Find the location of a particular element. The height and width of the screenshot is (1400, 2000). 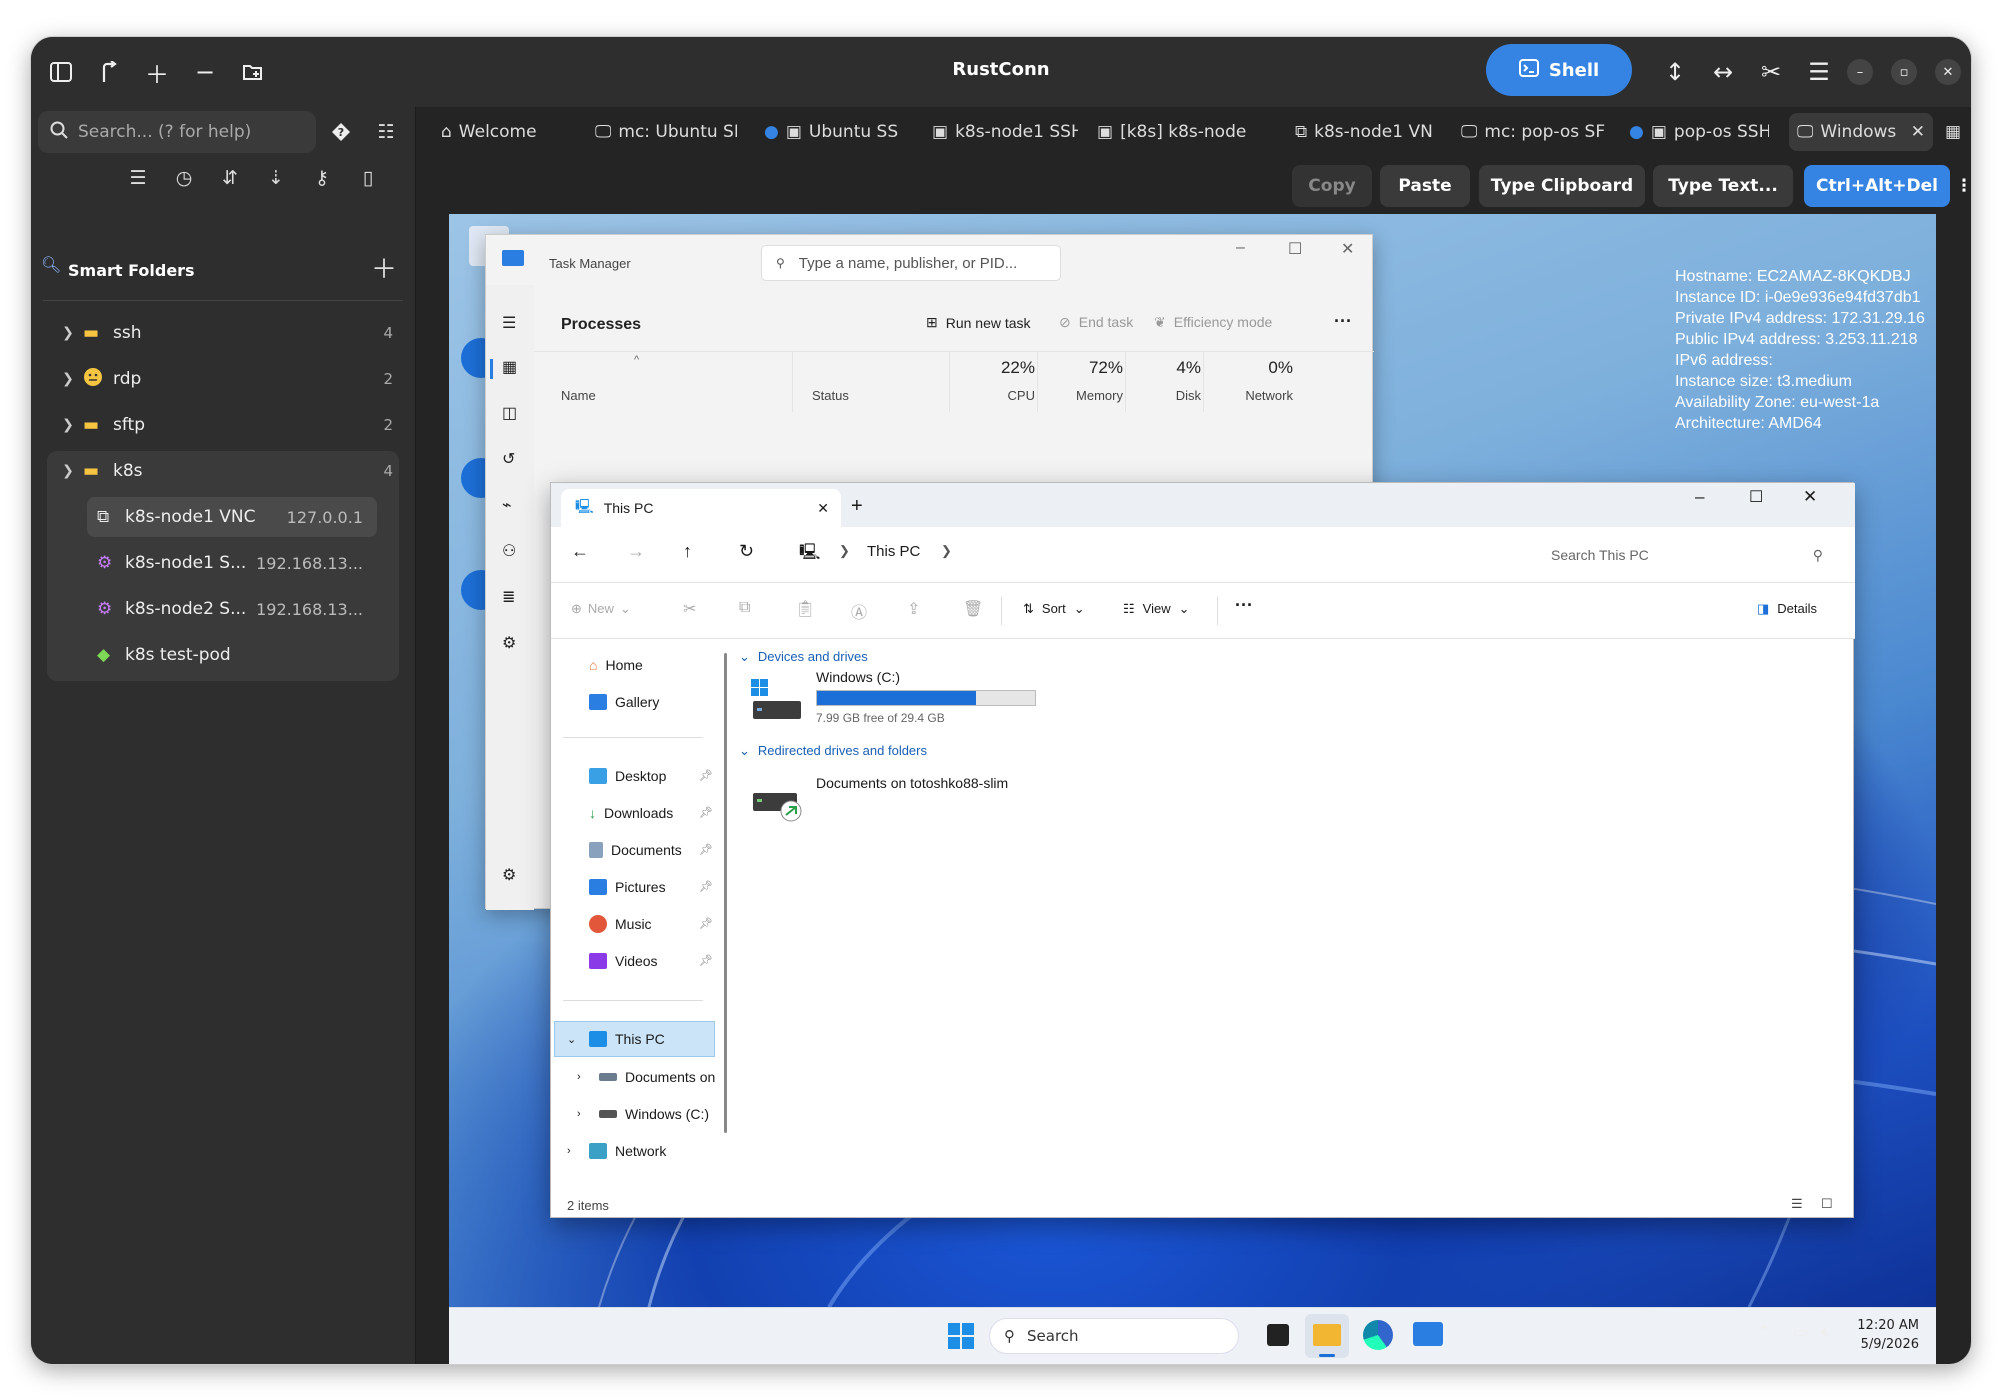

split-horizontal-icon: ↔ is located at coordinates (1723, 72).